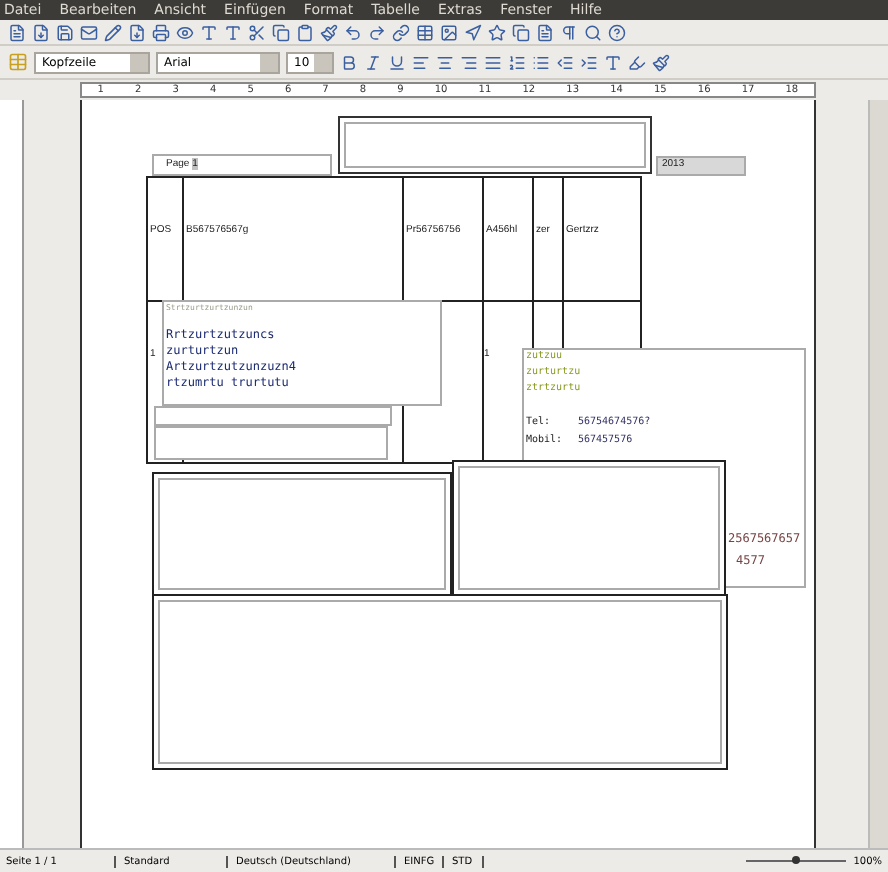 The image size is (888, 872). Describe the element at coordinates (373, 62) in the screenshot. I see `italic-icon` at that location.